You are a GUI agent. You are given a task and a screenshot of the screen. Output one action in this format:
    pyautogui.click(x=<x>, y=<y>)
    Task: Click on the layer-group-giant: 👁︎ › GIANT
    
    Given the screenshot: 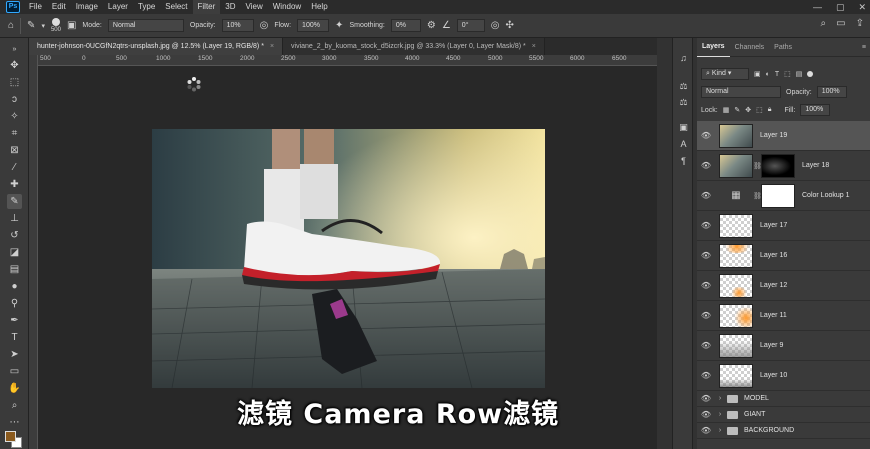 What is the action you would take?
    pyautogui.click(x=783, y=415)
    